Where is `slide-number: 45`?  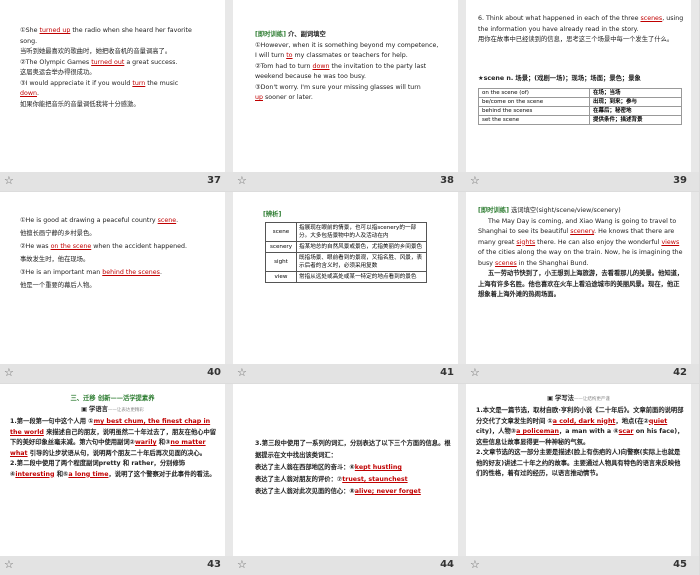
slide-number: 45 is located at coordinates (680, 564).